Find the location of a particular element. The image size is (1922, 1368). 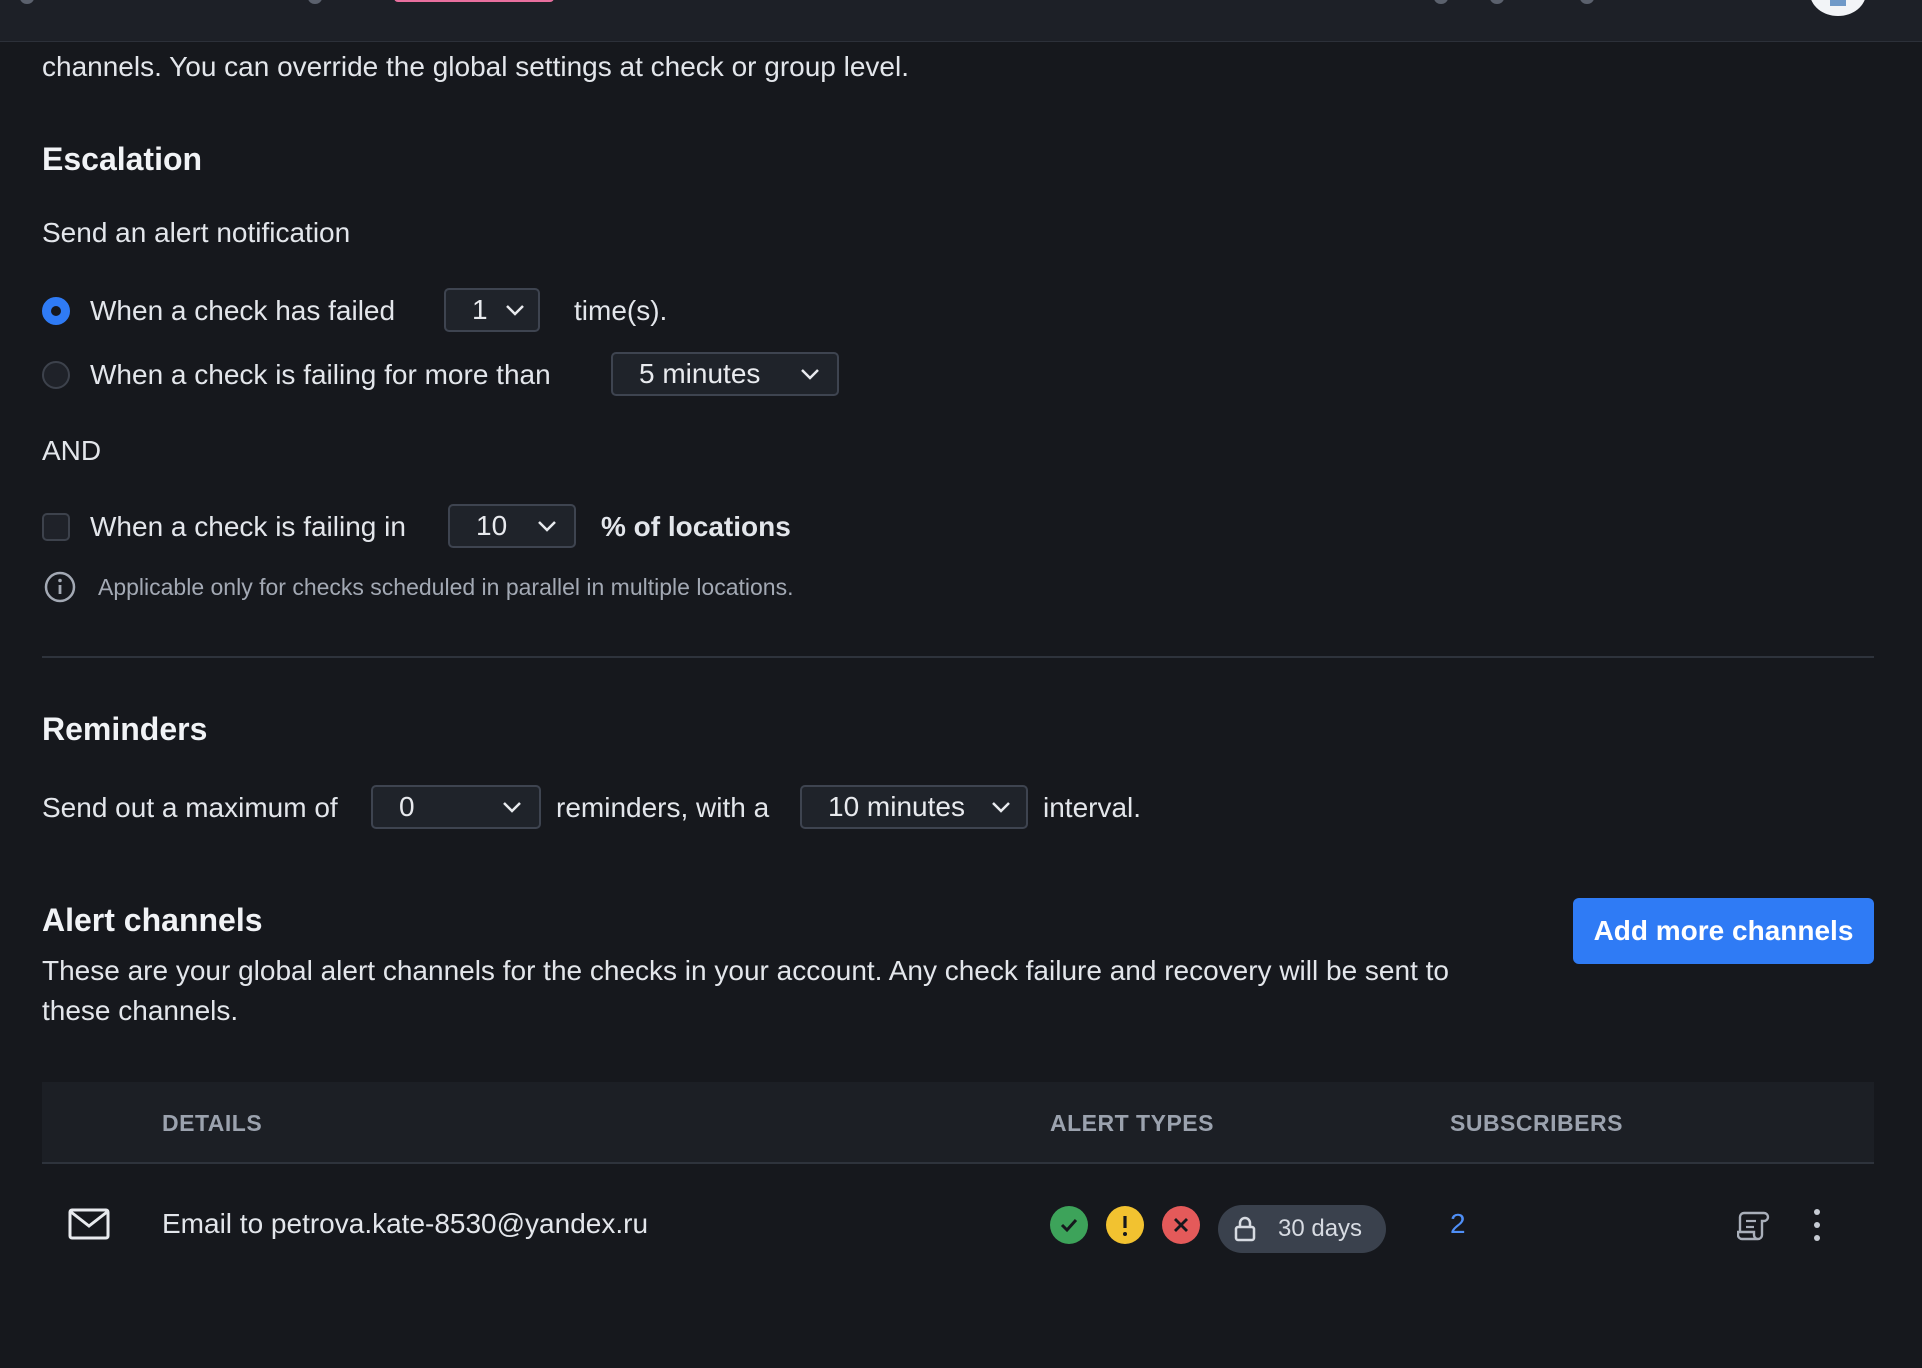

channel-details: Email to petrova.kate-8530@yandex.ru is located at coordinates (405, 1223).